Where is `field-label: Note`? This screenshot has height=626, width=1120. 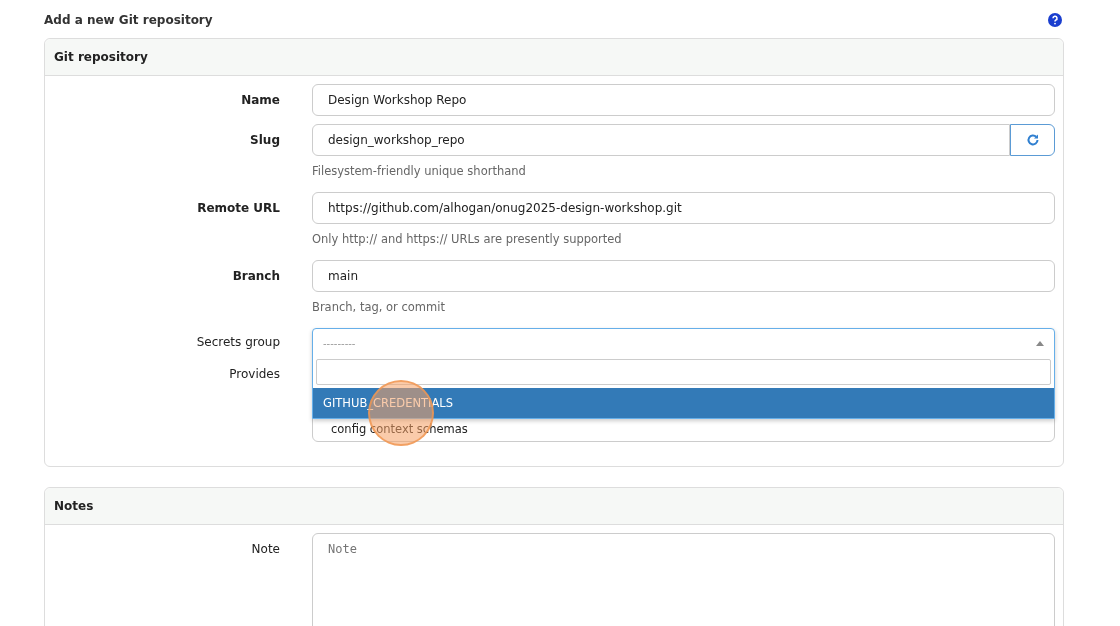
field-label: Note is located at coordinates (265, 549).